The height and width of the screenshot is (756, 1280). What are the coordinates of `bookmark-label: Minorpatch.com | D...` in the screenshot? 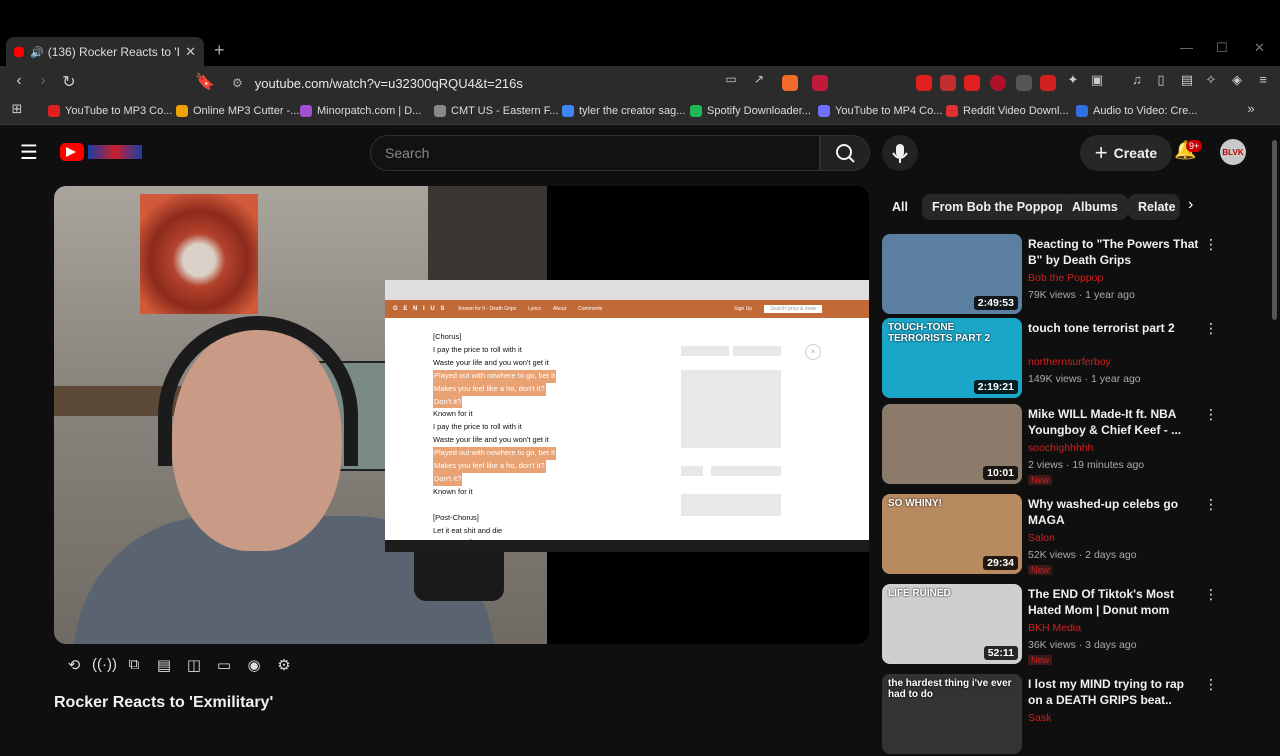 It's located at (369, 111).